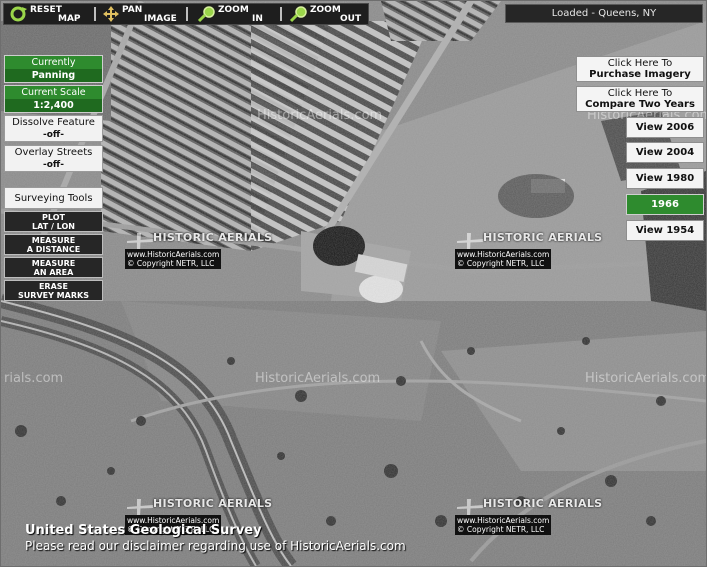 The height and width of the screenshot is (567, 707). Describe the element at coordinates (53, 99) in the screenshot. I see `current-scale-indicator: Current Scale 1:2,400` at that location.